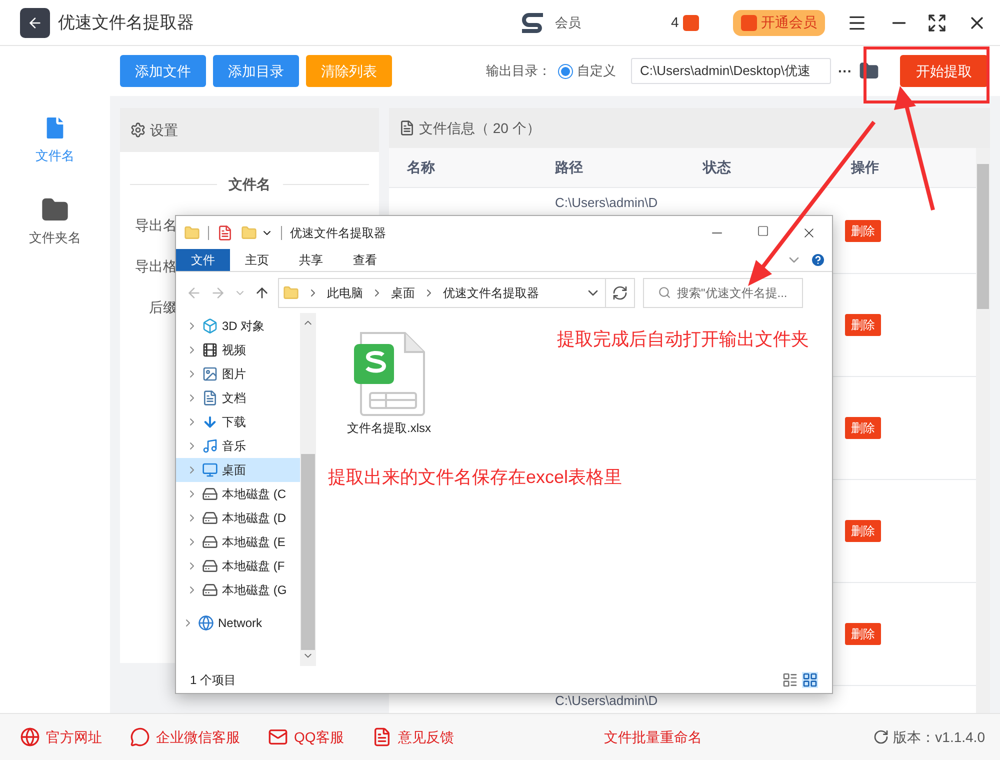  Describe the element at coordinates (939, 737) in the screenshot. I see `version-label: 版本：v1.1.4.0` at that location.